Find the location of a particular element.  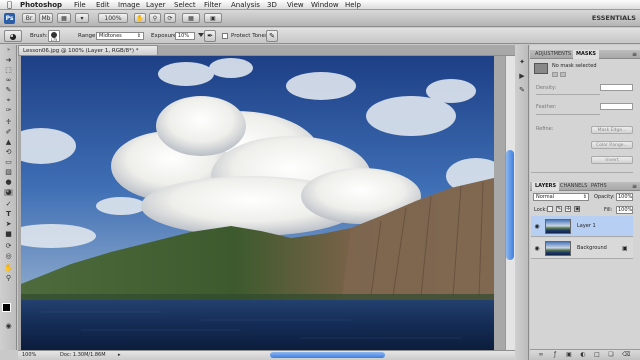

menu-help: Help is located at coordinates (353, 5).